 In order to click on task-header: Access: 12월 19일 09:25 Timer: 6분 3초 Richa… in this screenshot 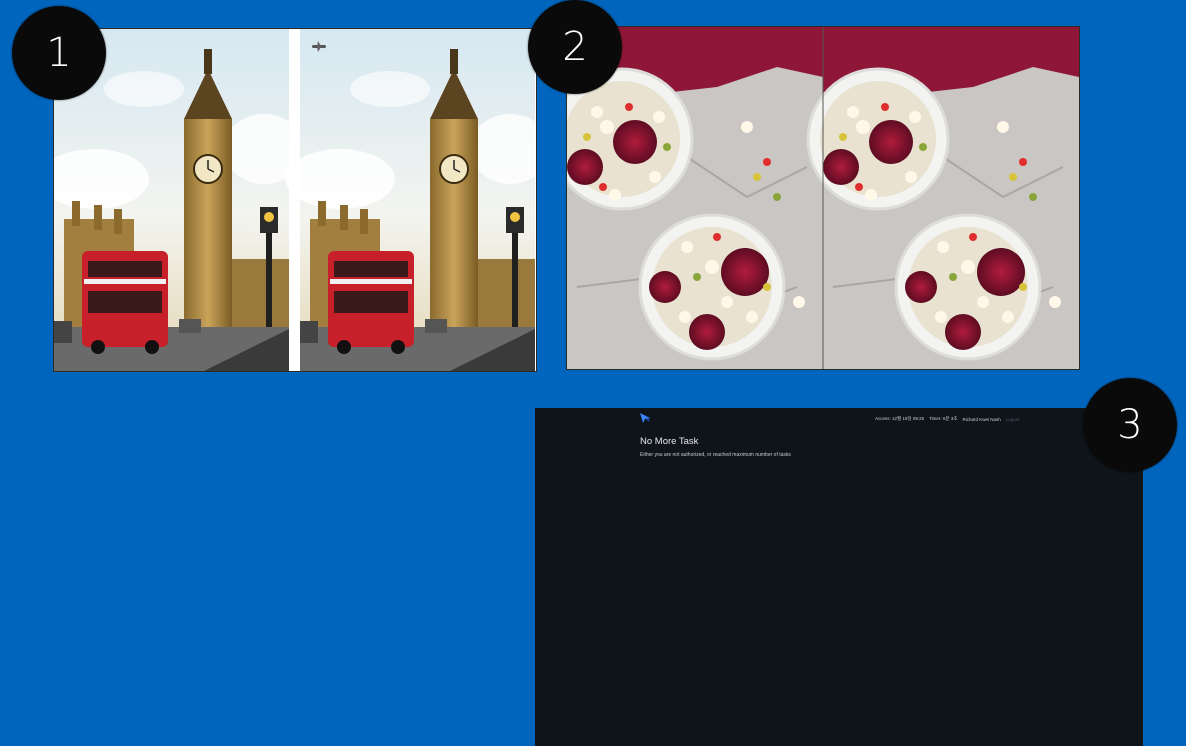, I will do `click(964, 419)`.